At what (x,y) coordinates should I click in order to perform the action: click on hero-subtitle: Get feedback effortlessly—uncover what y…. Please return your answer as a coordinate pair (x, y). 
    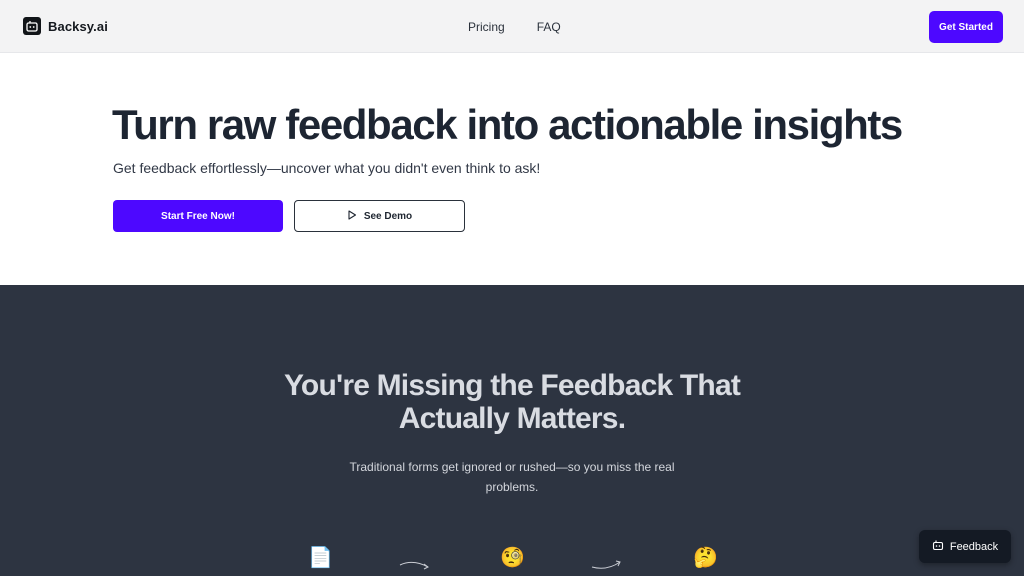
    Looking at the image, I should click on (327, 168).